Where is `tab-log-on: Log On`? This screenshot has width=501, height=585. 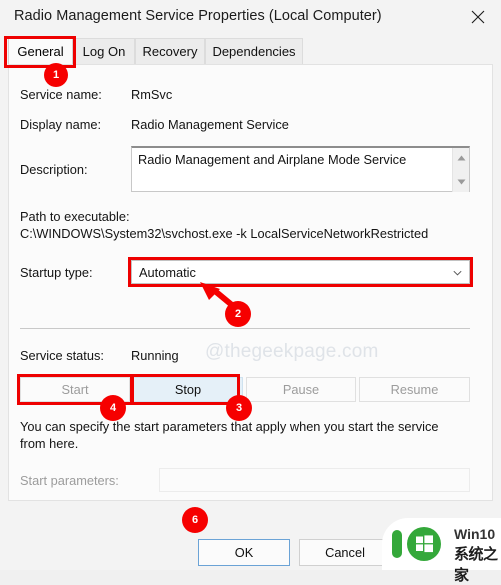 tab-log-on: Log On is located at coordinates (104, 51).